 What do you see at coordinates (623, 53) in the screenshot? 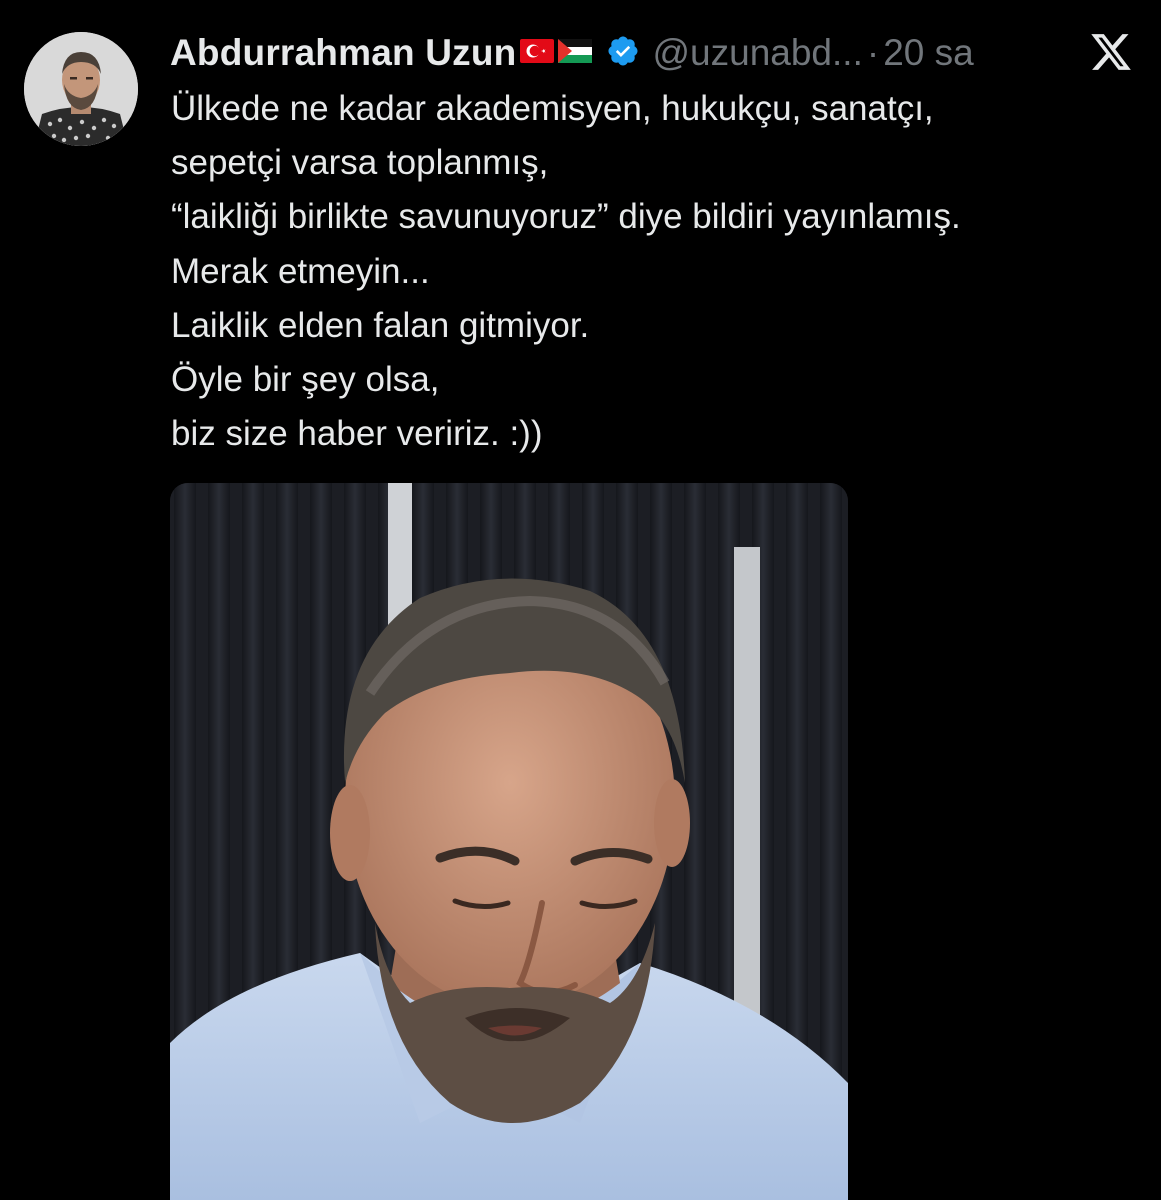
I see `verified-badge-icon` at bounding box center [623, 53].